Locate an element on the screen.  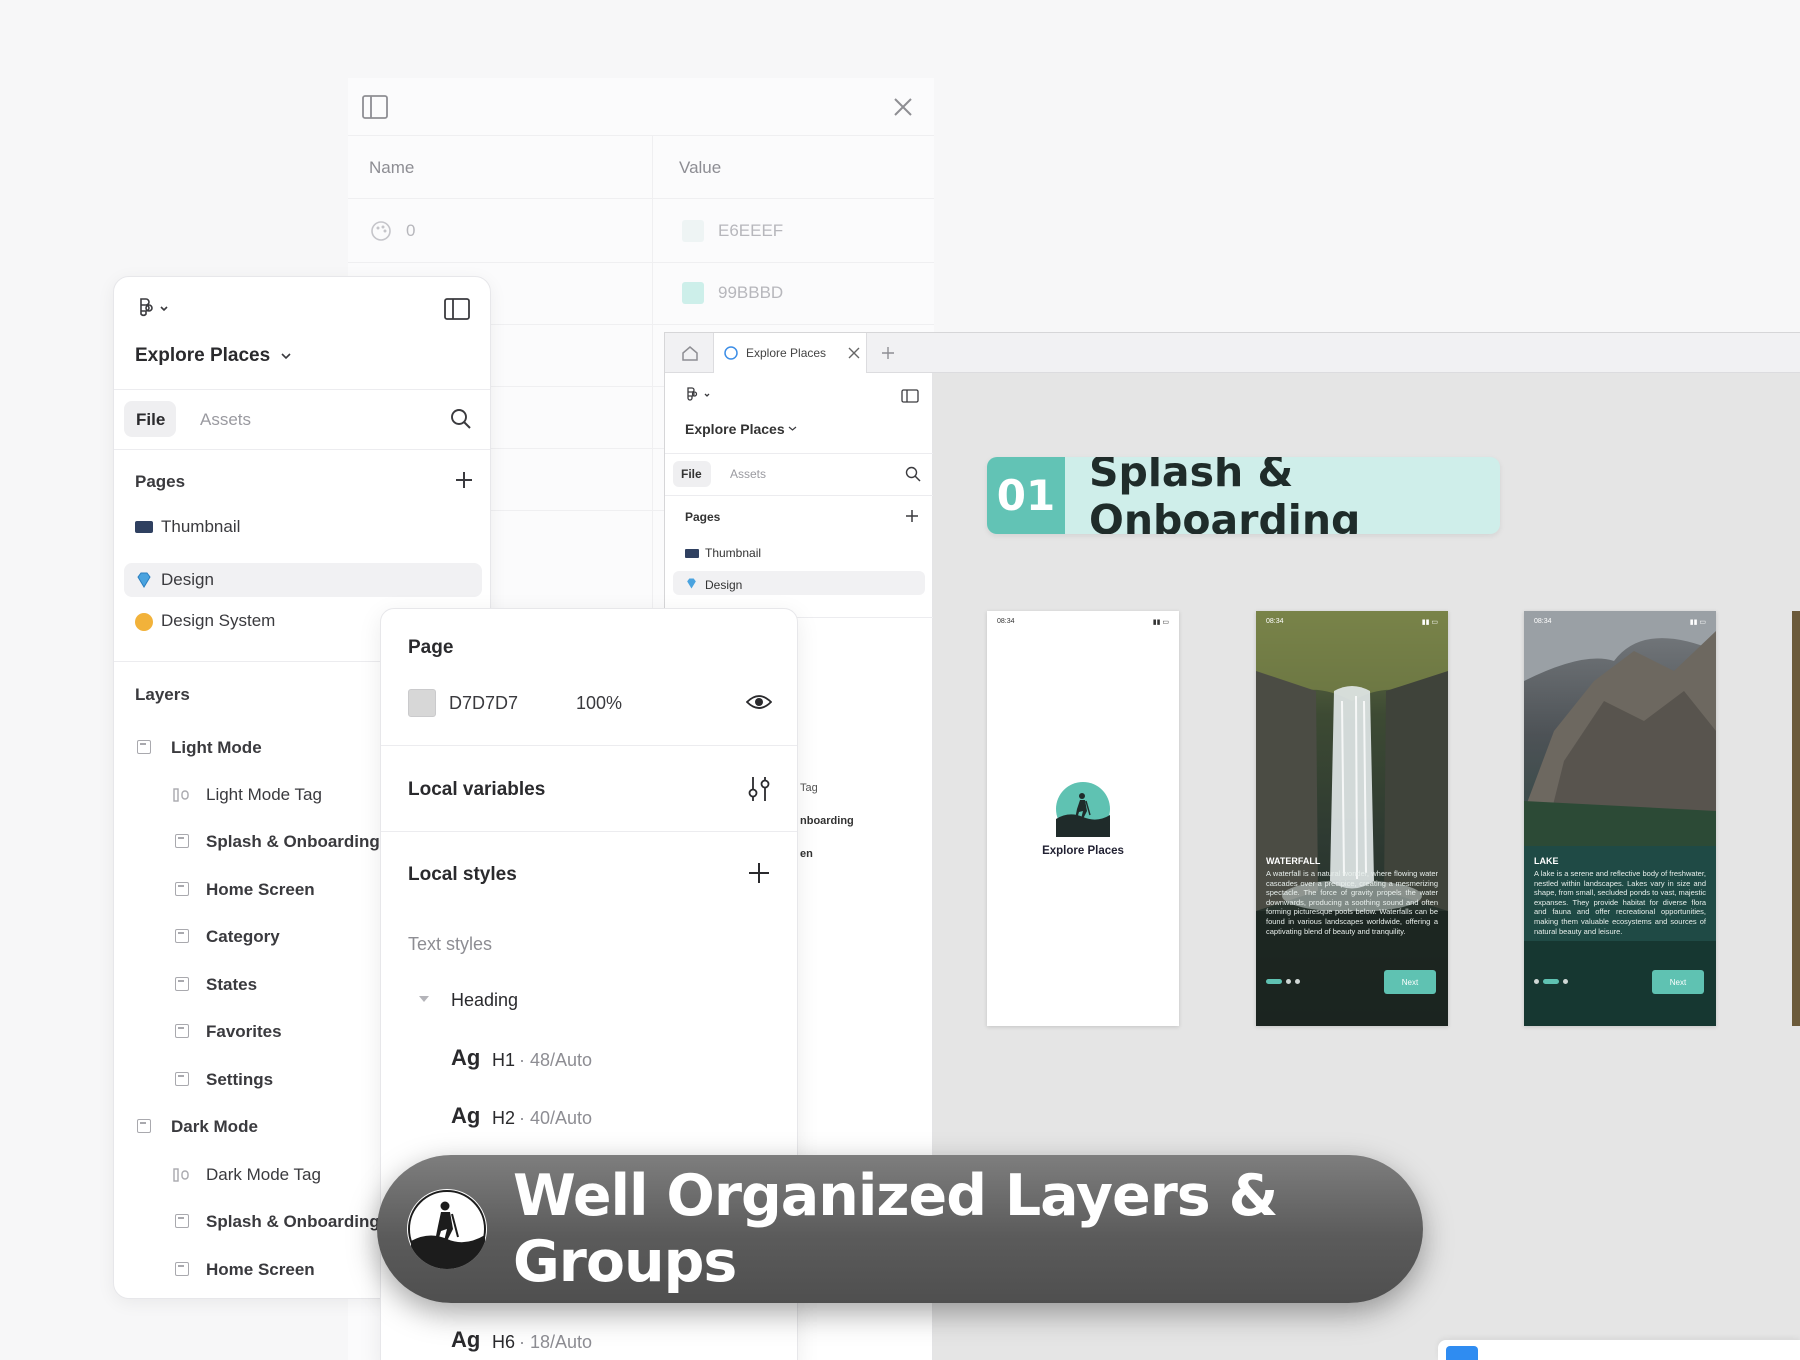
eye-icon is located at coordinates (759, 702).